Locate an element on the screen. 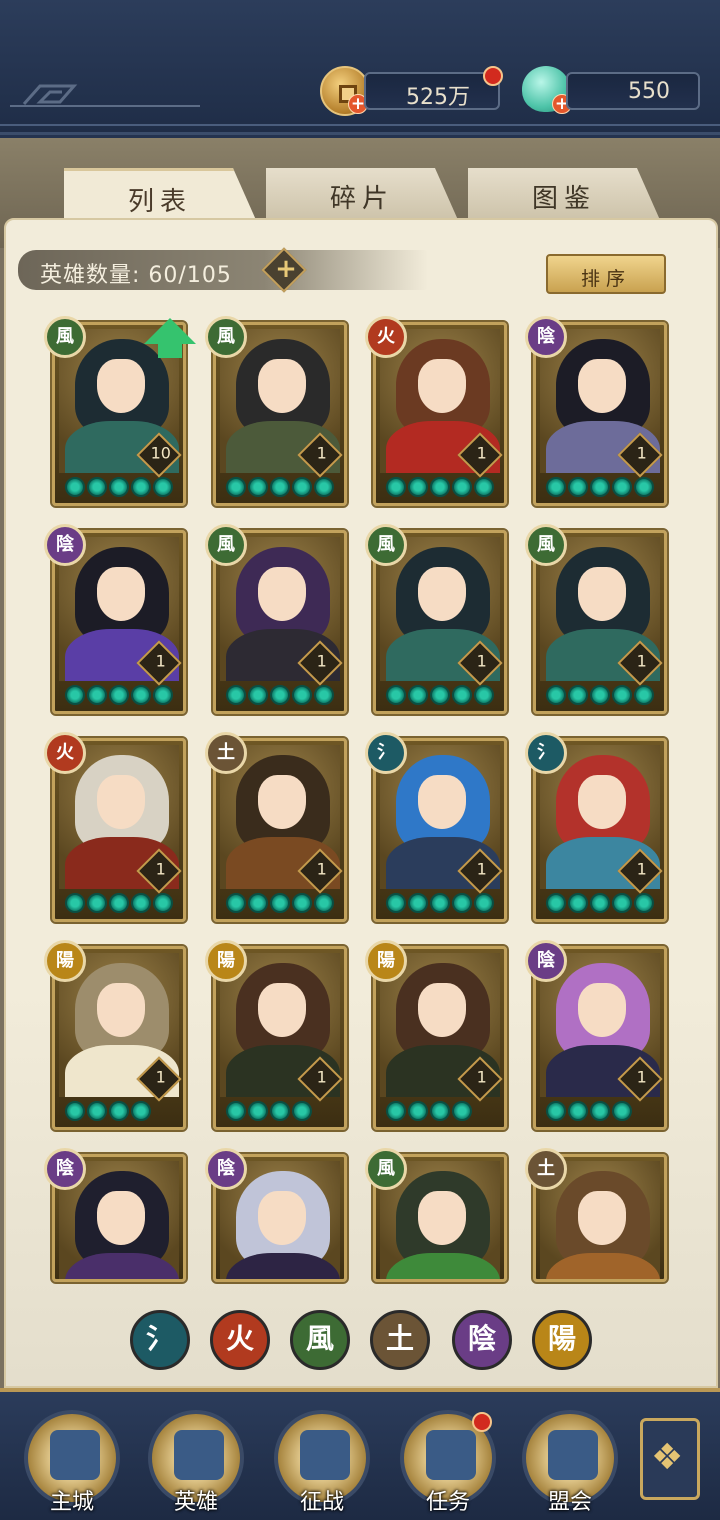  nav-label: 主城 is located at coordinates (71, 1502).